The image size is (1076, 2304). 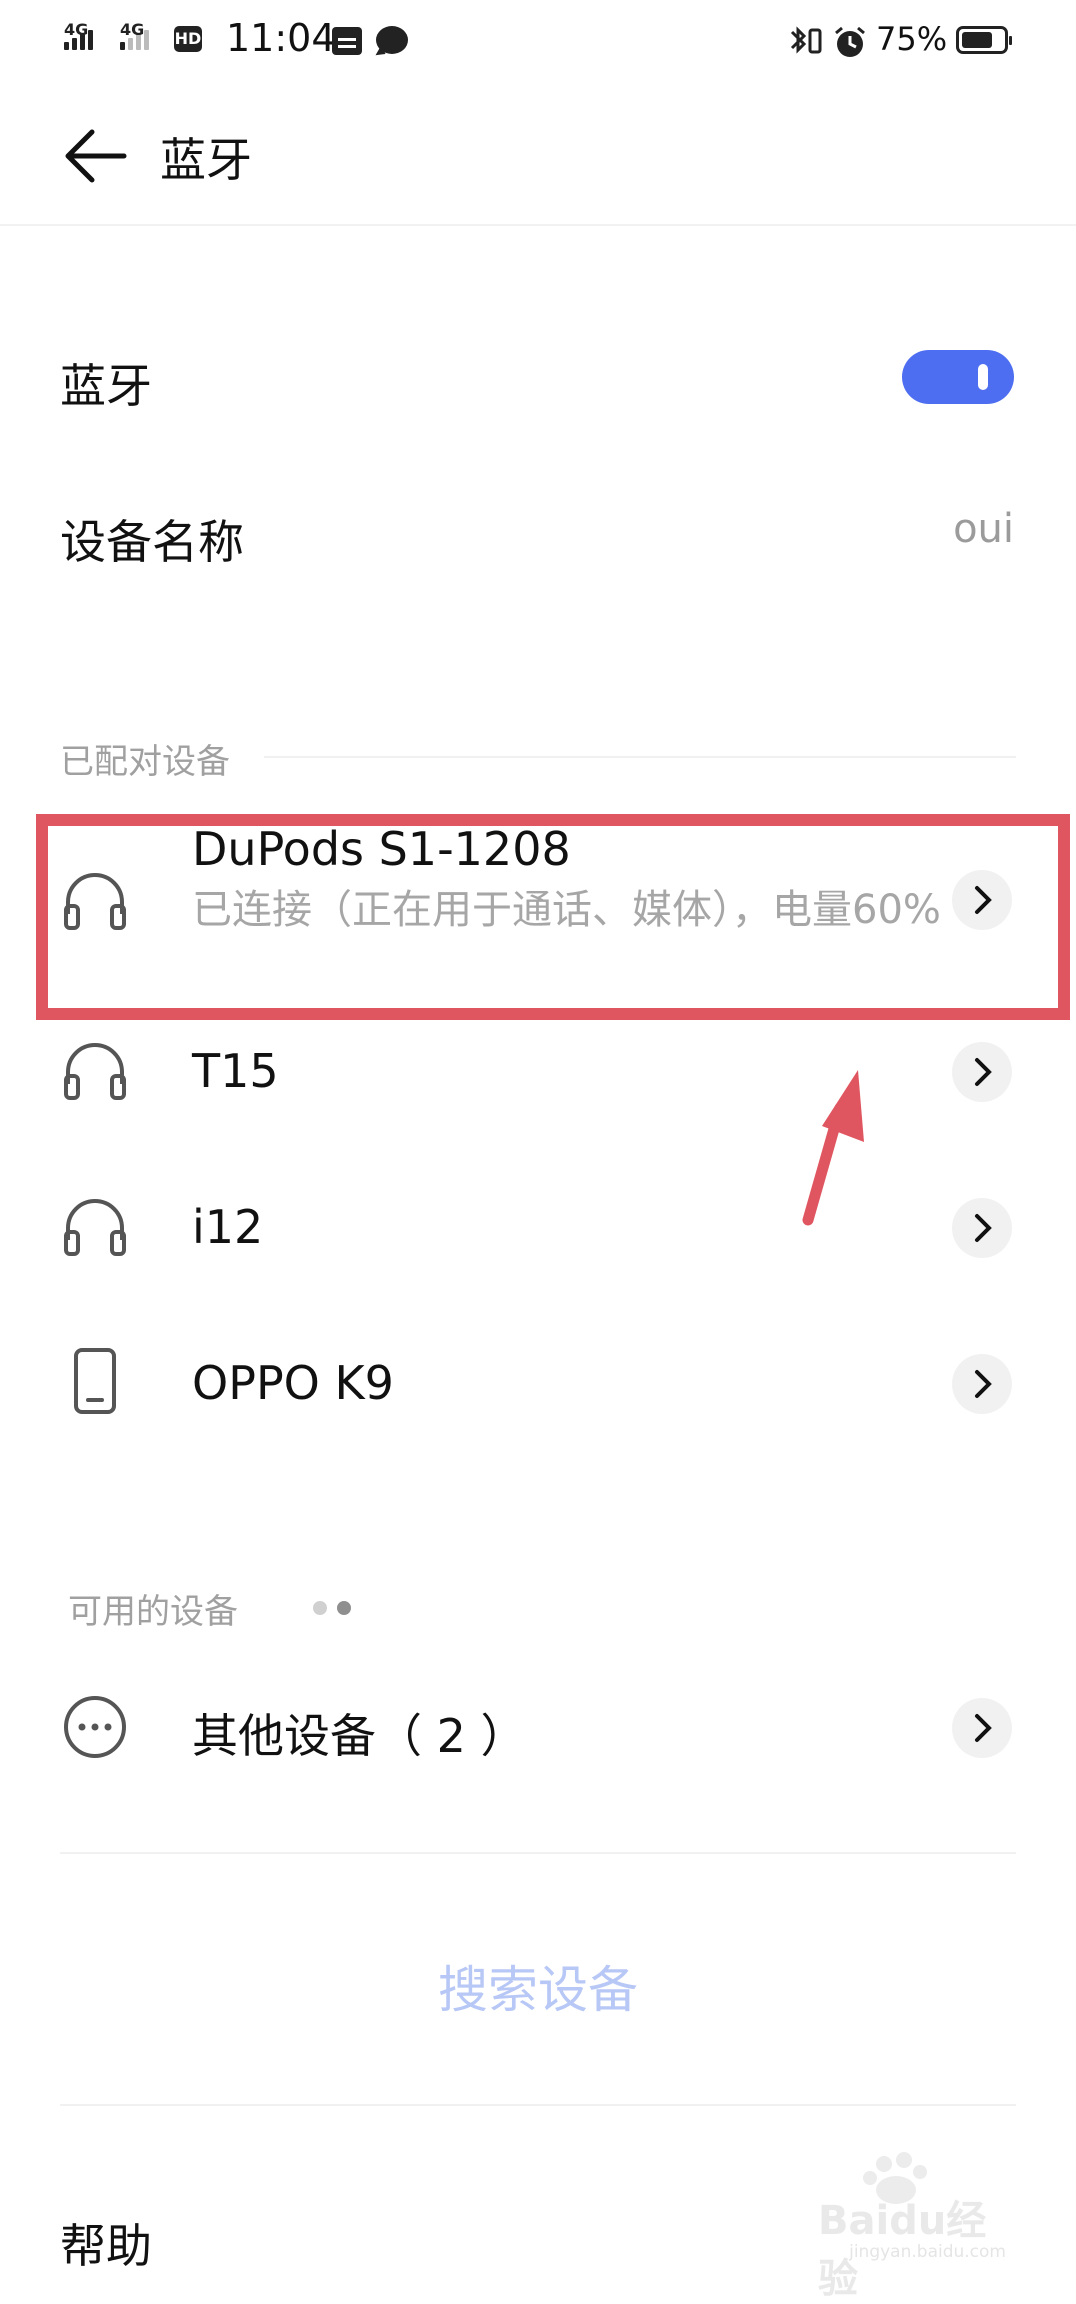 I want to click on bluetooth-vibrate-icon, so click(x=806, y=40).